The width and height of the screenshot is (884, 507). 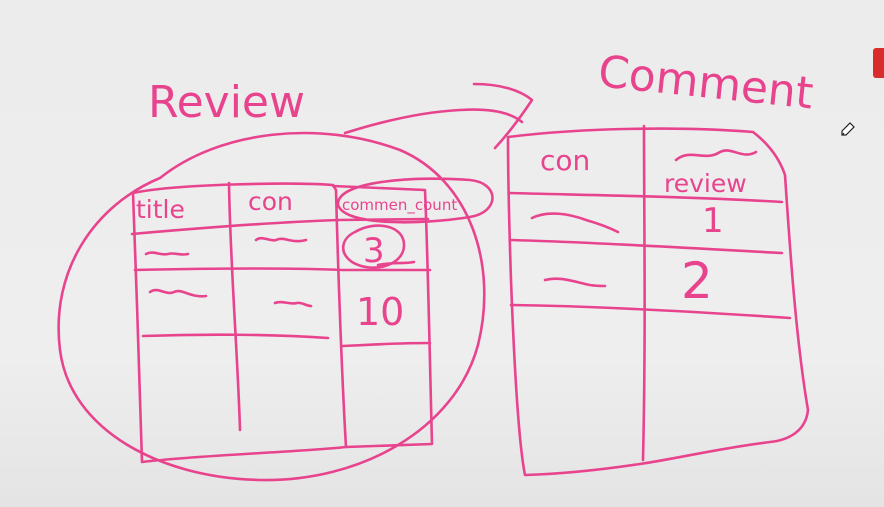 What do you see at coordinates (399, 205) in the screenshot?
I see `review-header-count: commen_count` at bounding box center [399, 205].